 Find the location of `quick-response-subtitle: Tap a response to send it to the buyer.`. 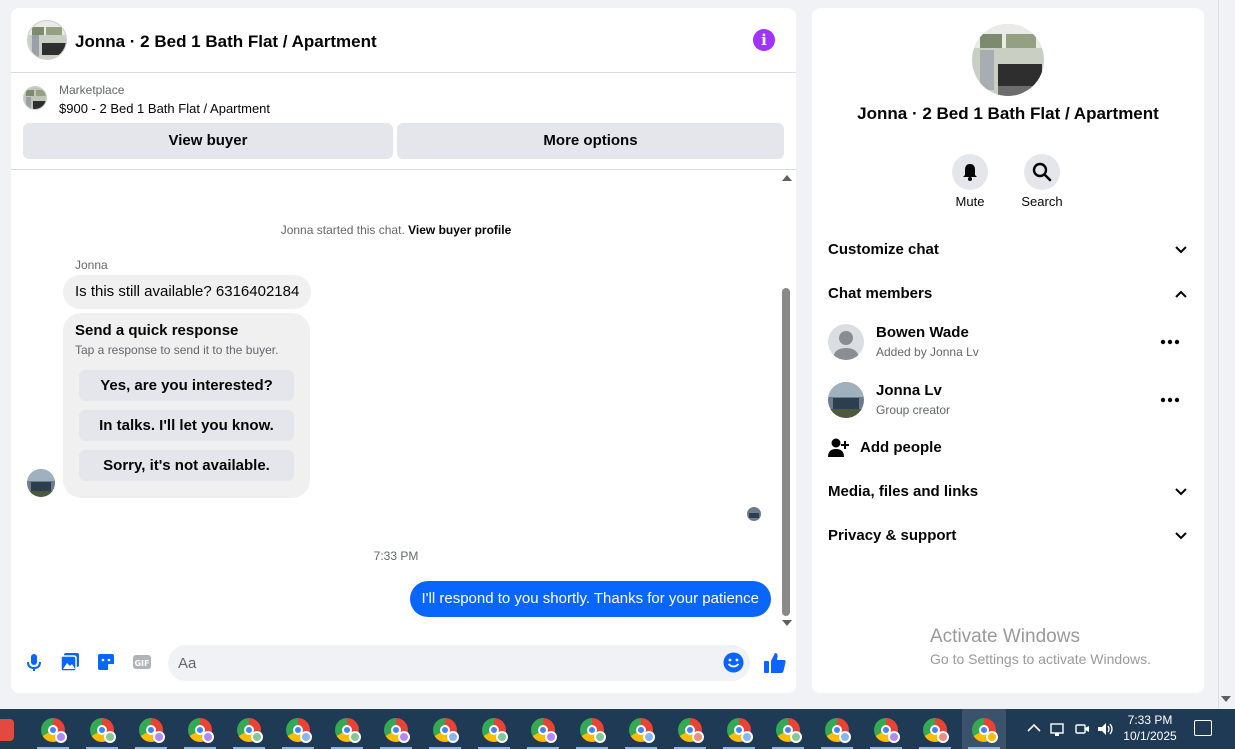

quick-response-subtitle: Tap a response to send it to the buyer. is located at coordinates (177, 350).